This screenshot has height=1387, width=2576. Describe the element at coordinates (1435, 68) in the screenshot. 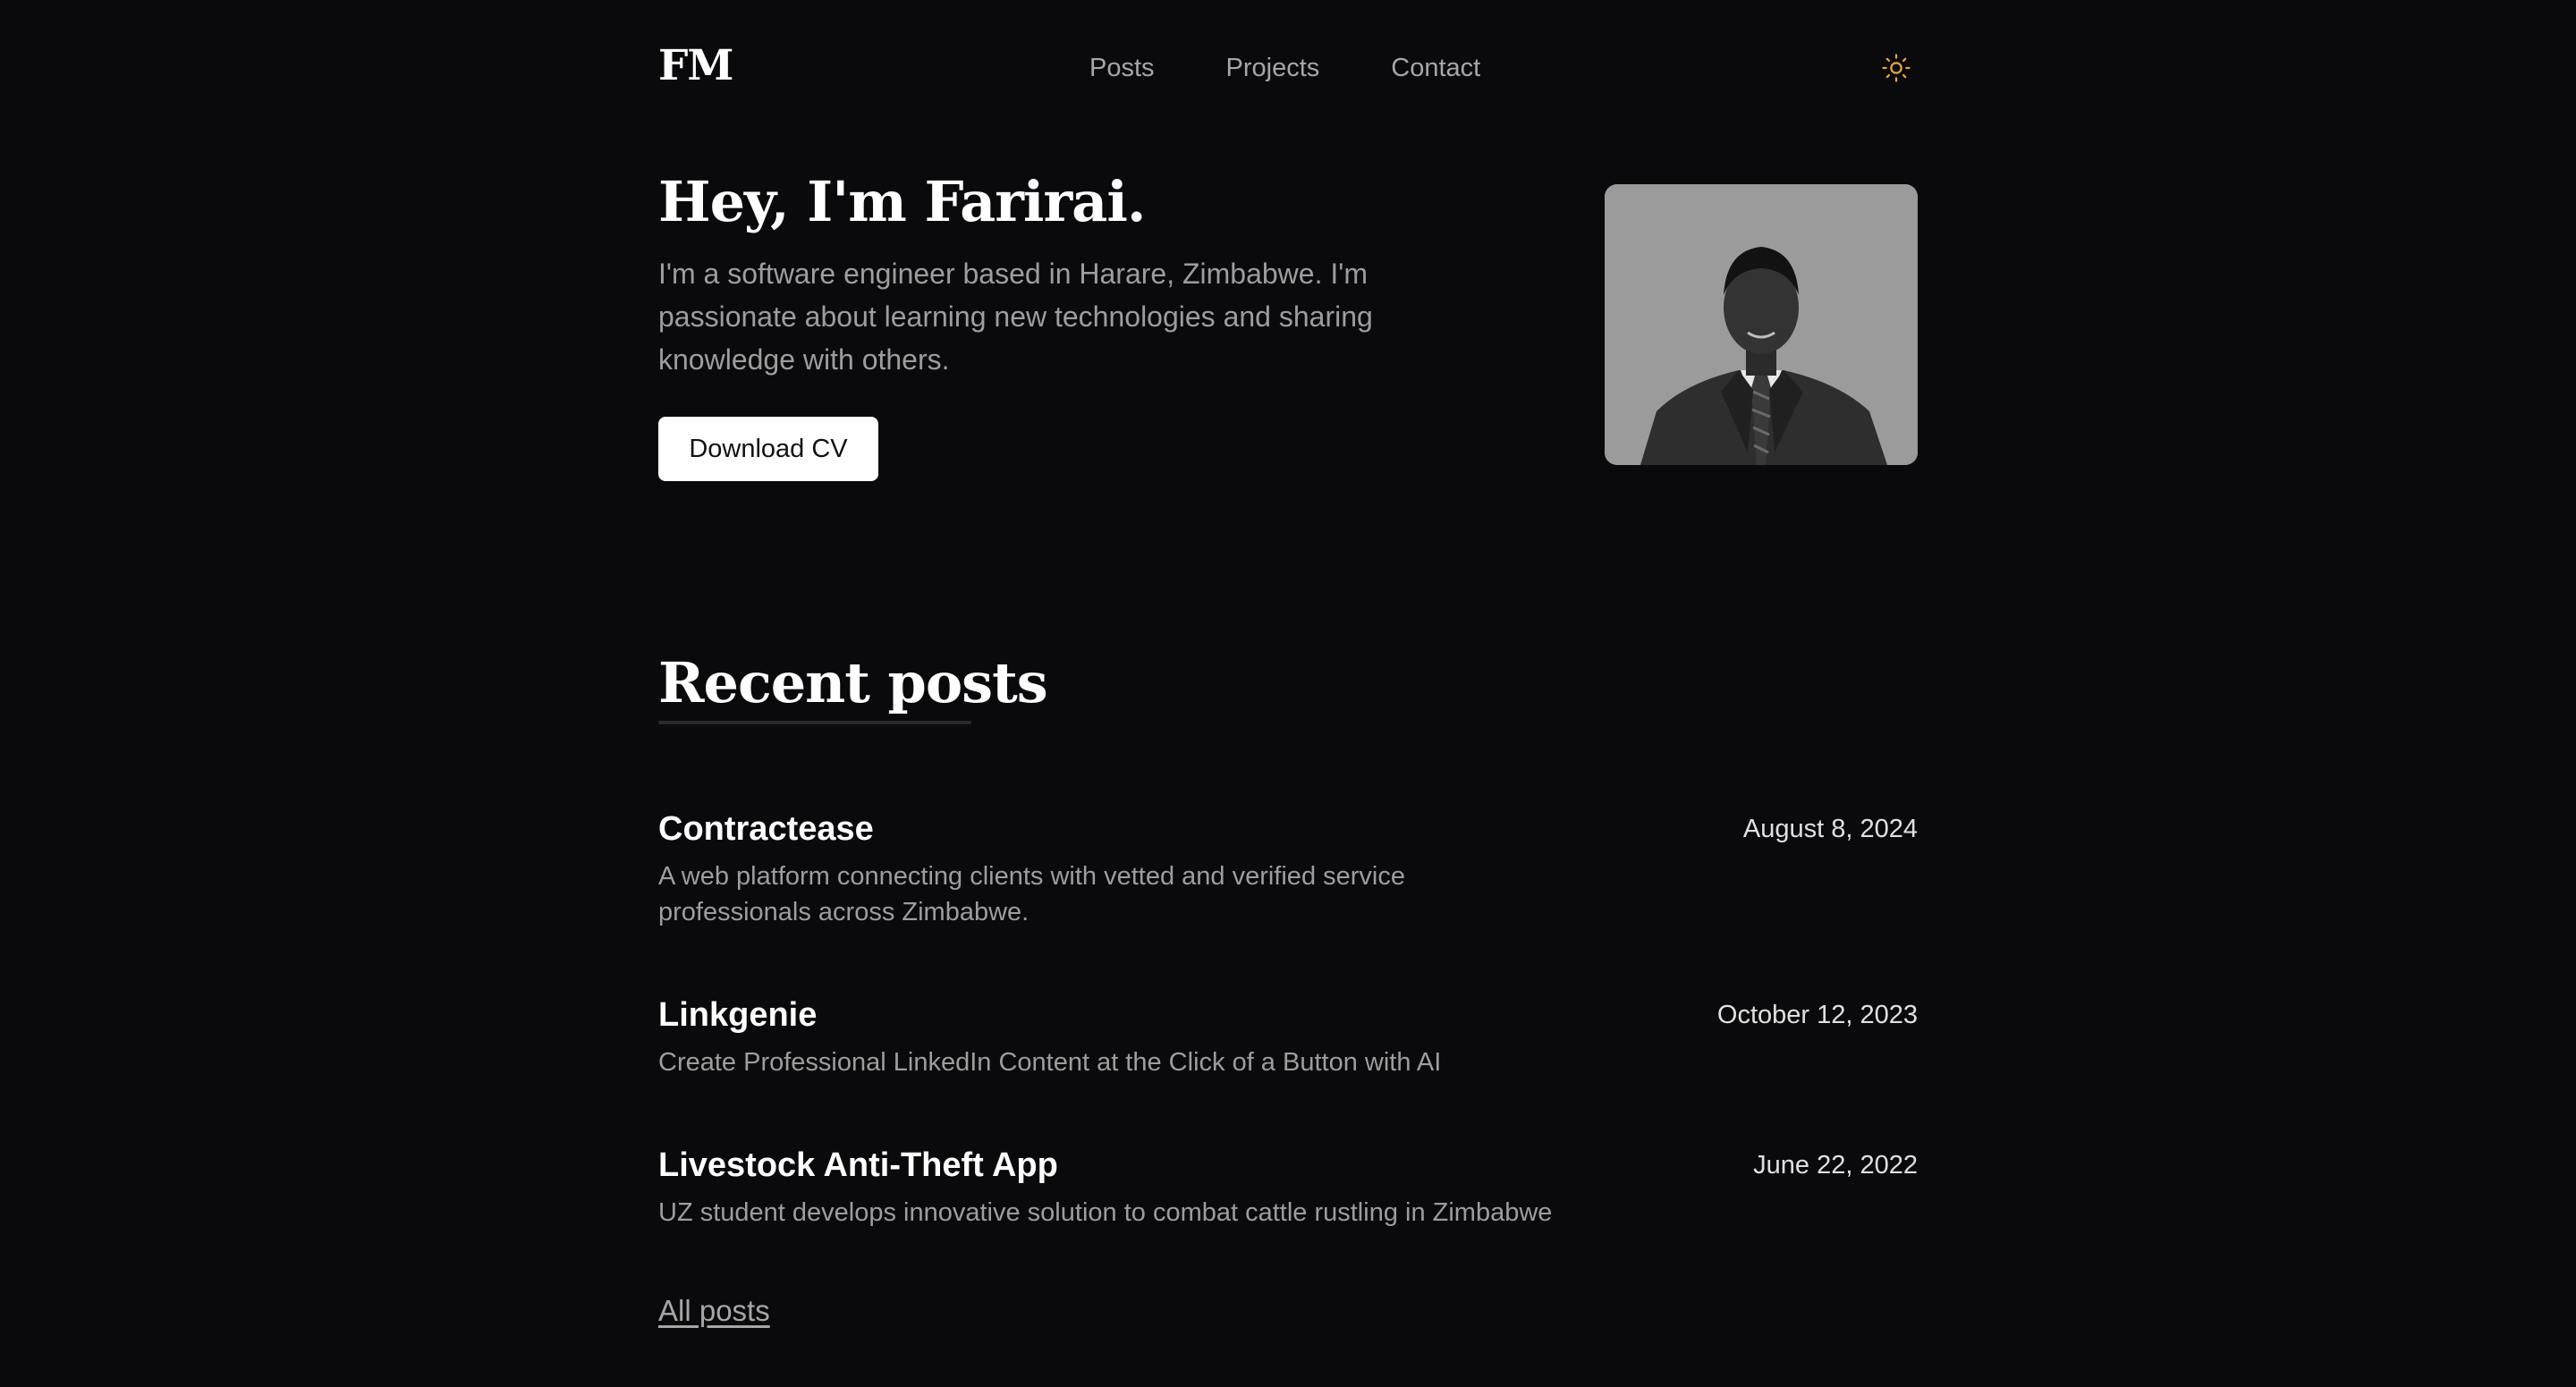

I see `nav-link-contact: Contact` at that location.